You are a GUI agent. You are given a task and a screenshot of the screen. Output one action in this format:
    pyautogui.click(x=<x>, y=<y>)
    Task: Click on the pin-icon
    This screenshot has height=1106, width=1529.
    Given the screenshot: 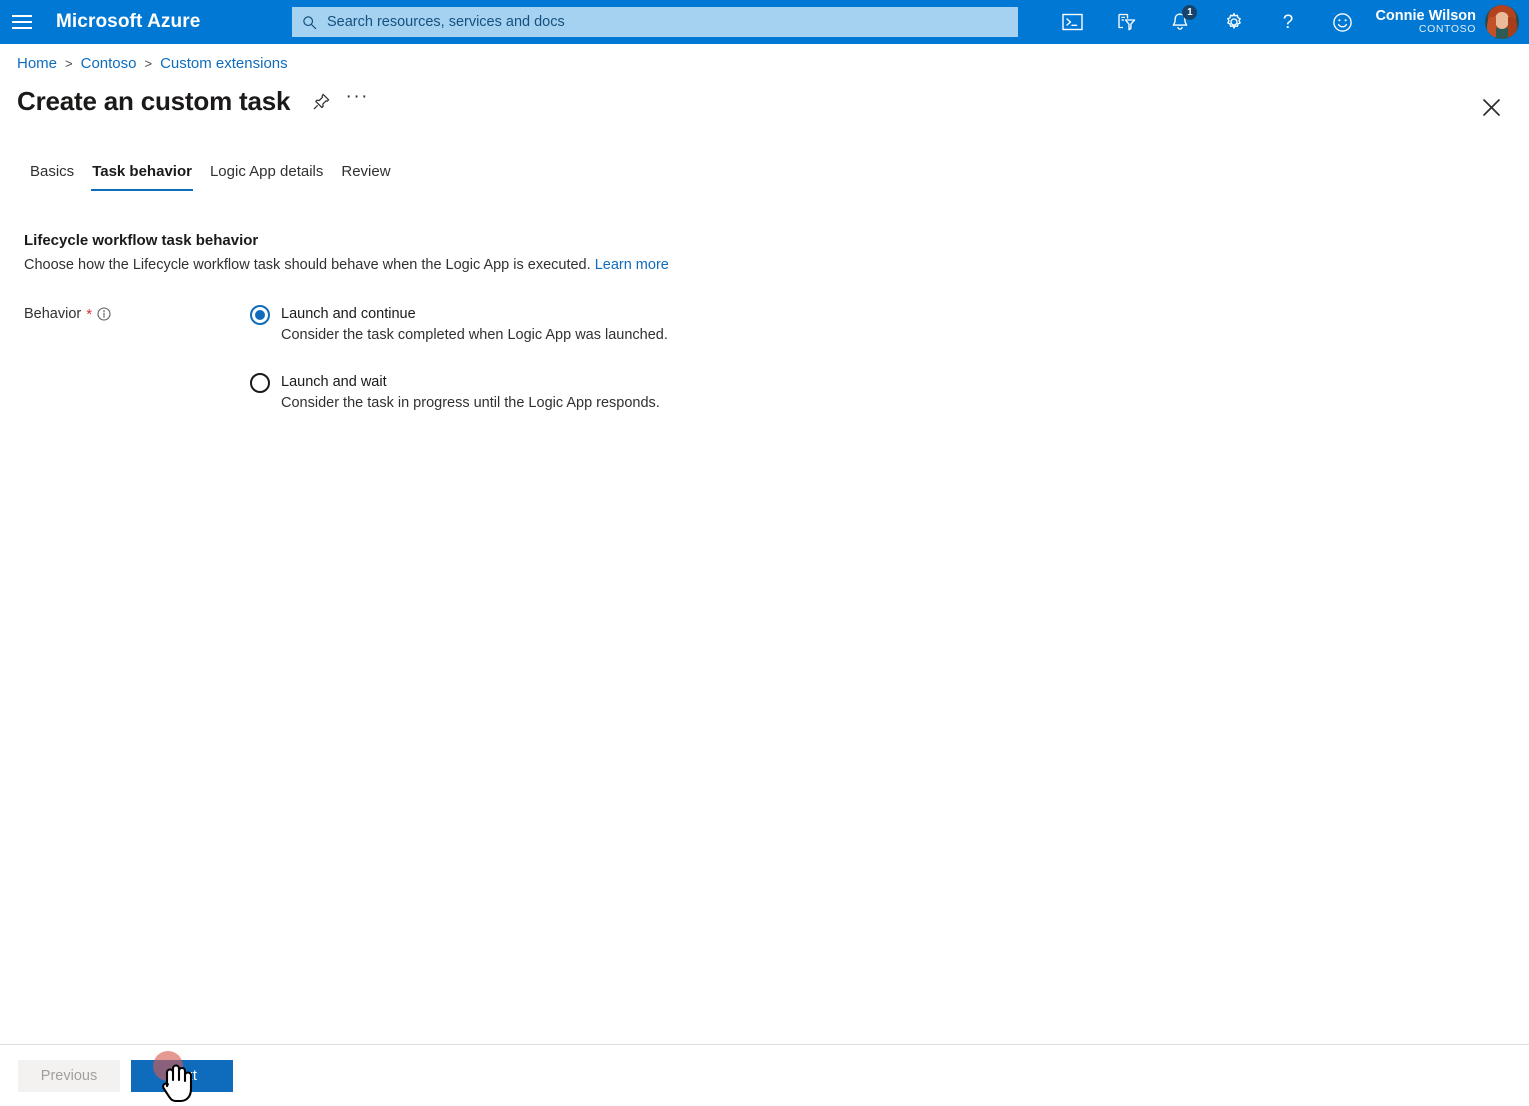 What is the action you would take?
    pyautogui.click(x=321, y=101)
    